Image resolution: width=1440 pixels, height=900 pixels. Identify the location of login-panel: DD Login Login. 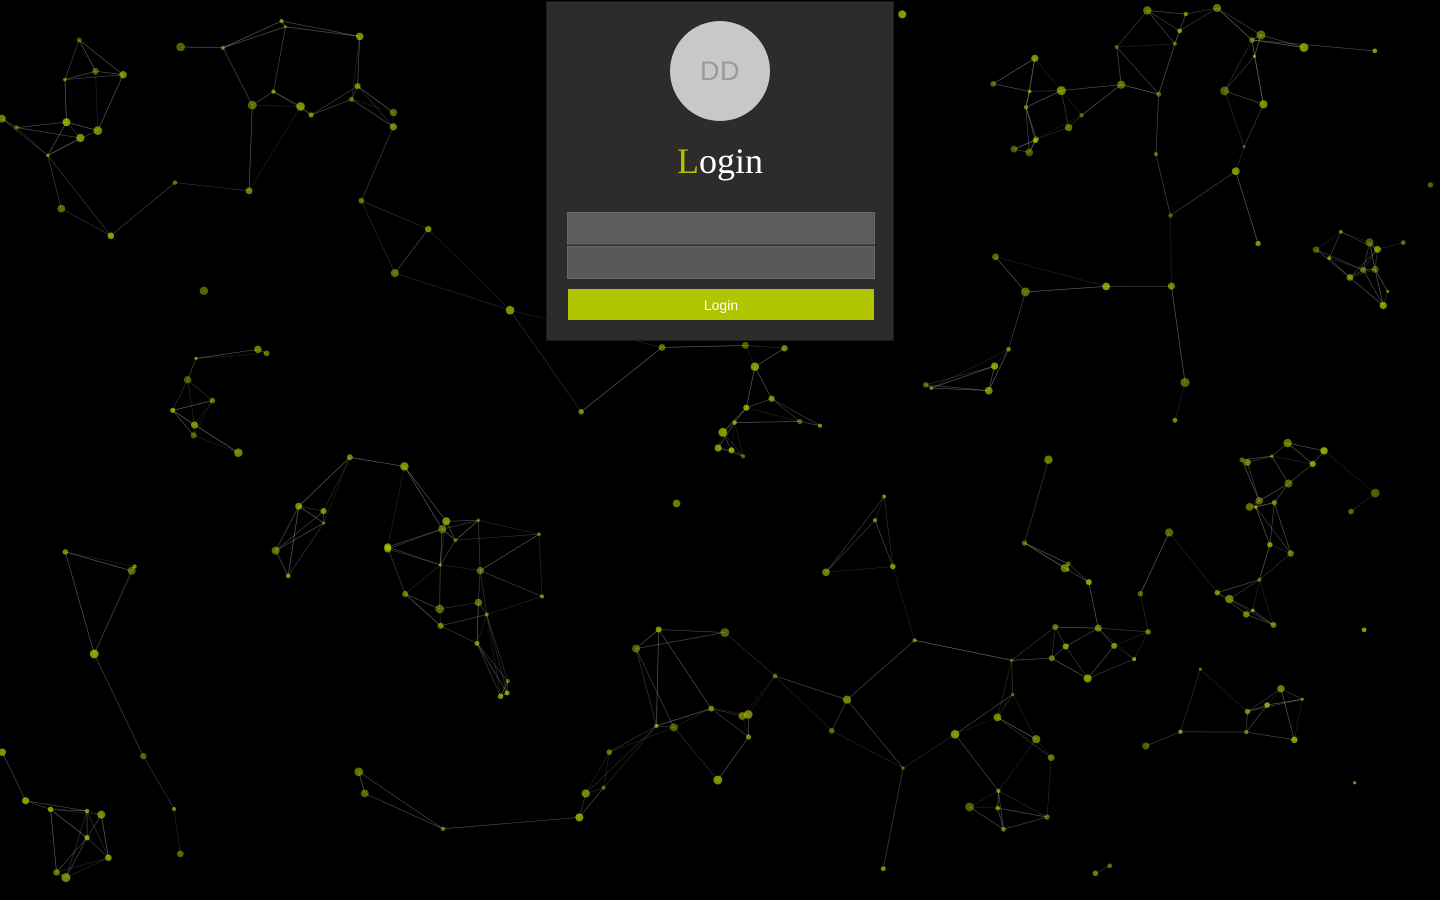
(720, 171).